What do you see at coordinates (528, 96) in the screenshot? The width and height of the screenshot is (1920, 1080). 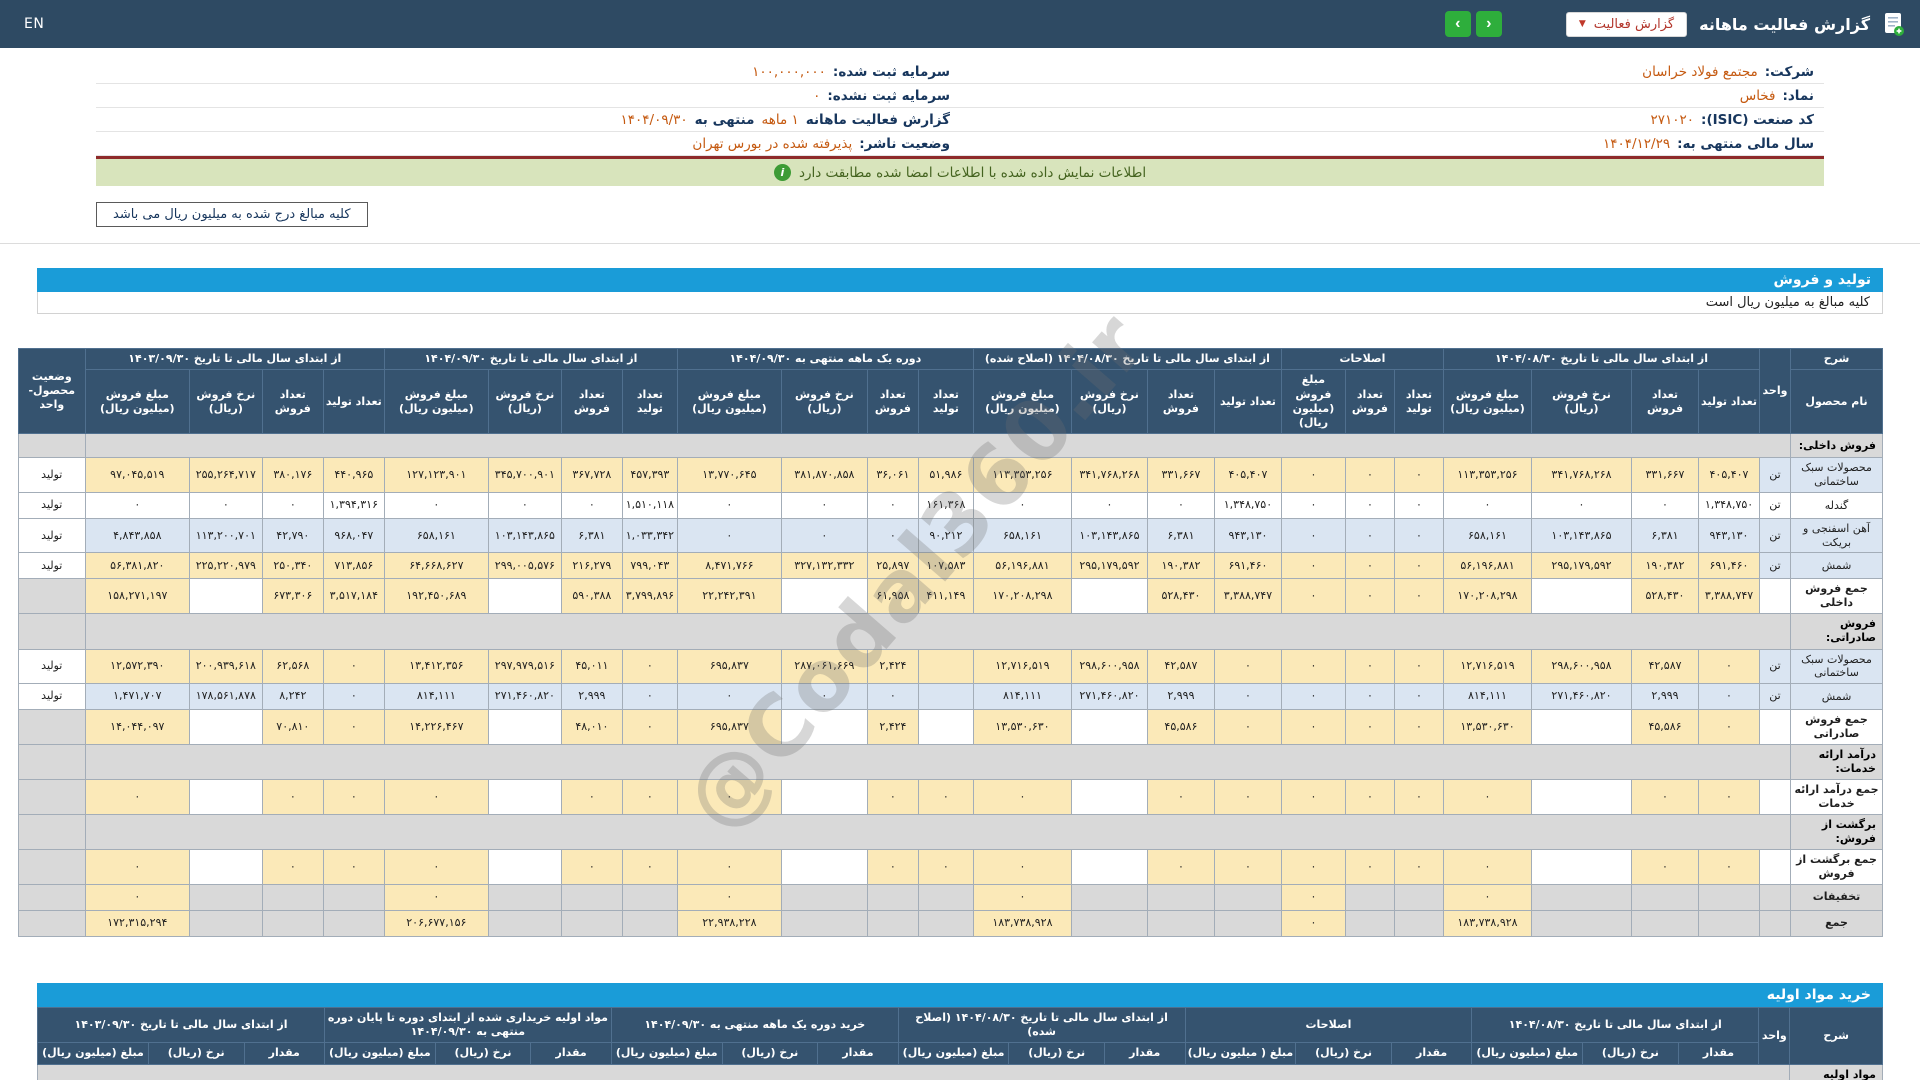 I see `info-row: سرمایه ثبت نشده: ۰` at bounding box center [528, 96].